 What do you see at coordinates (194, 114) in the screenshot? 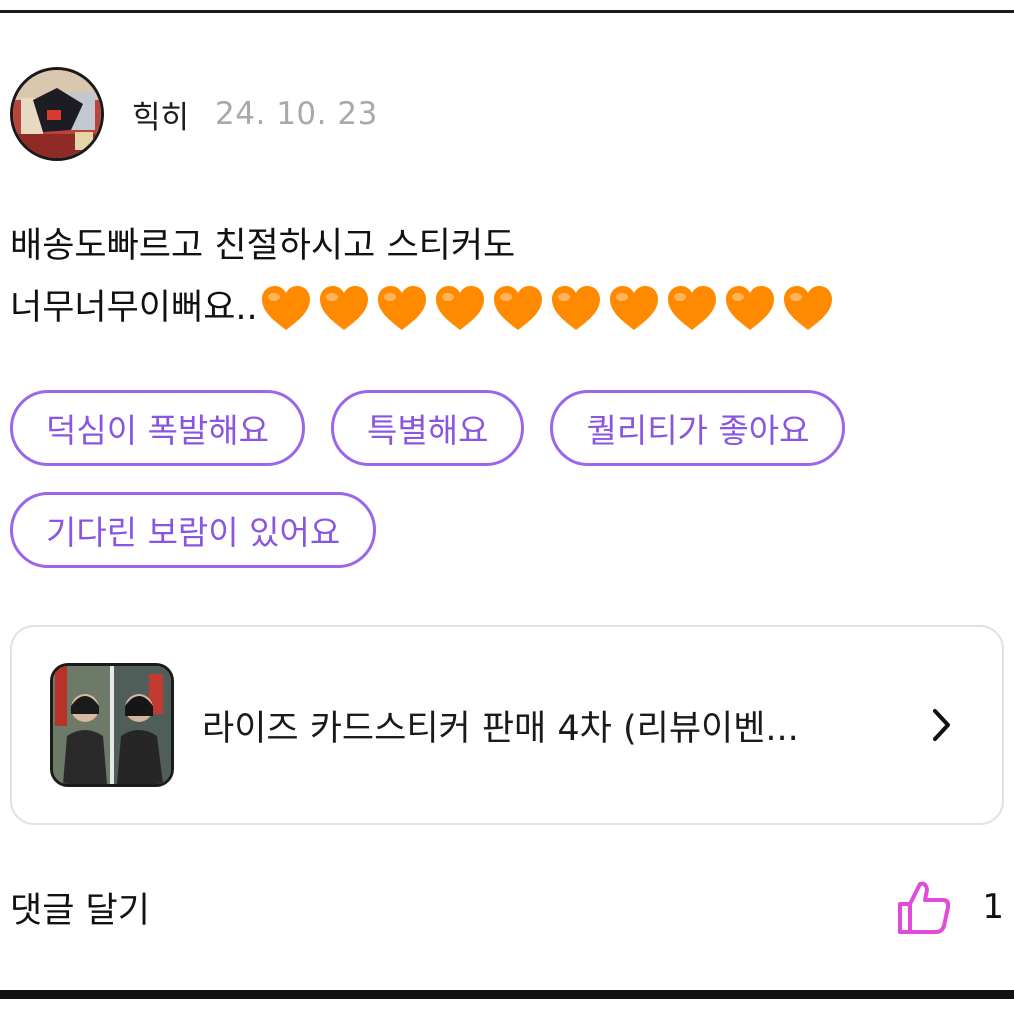
I see `review-header: 힉히 24. 10. 23` at bounding box center [194, 114].